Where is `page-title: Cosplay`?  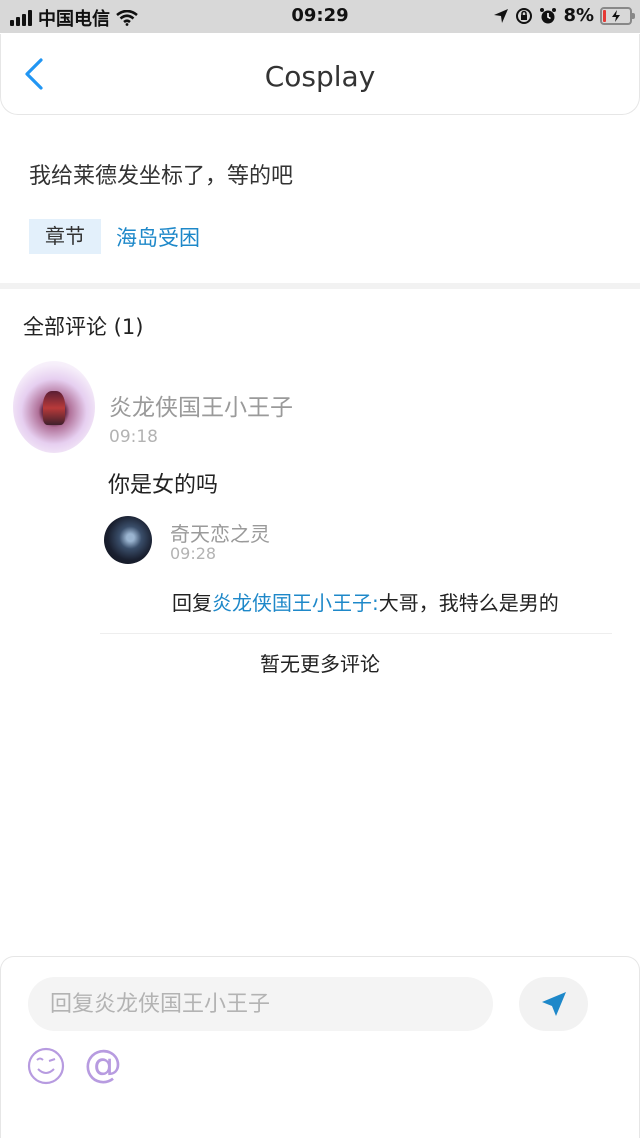
page-title: Cosplay is located at coordinates (320, 76).